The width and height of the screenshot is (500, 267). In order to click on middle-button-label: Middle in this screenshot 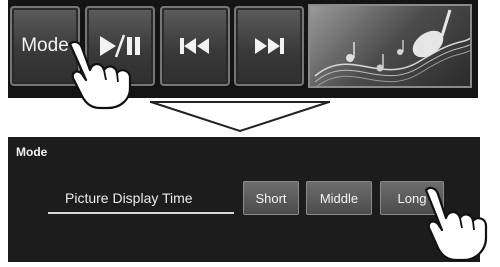, I will do `click(339, 198)`.